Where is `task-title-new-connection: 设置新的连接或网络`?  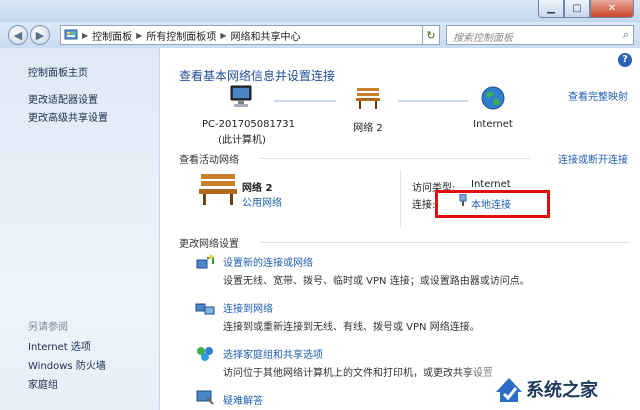 task-title-new-connection: 设置新的连接或网络 is located at coordinates (268, 261).